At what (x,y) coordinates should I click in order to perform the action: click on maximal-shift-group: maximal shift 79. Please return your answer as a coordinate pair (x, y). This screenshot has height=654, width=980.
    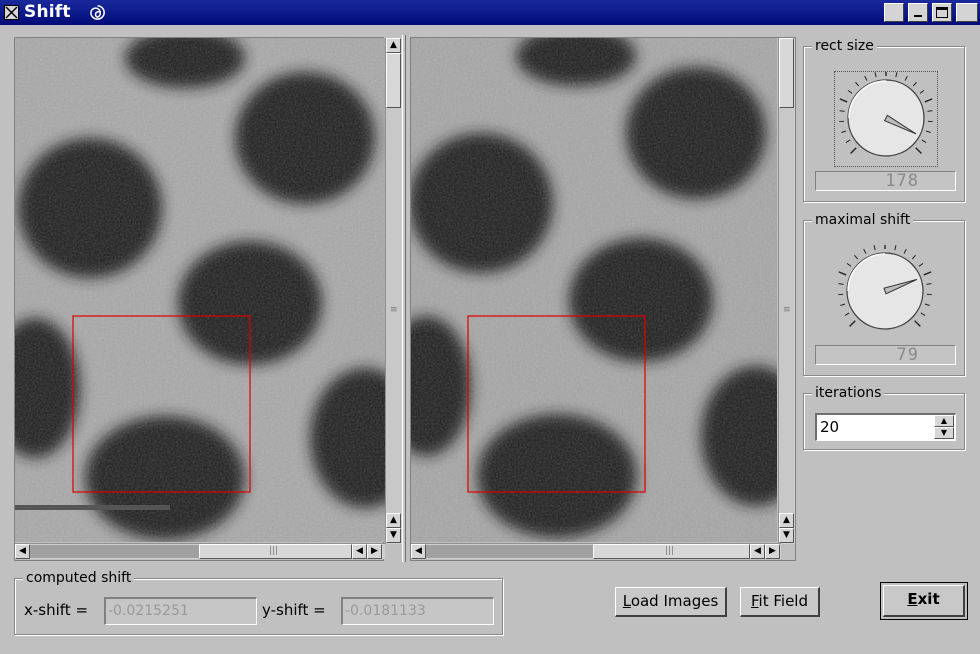
    Looking at the image, I should click on (884, 293).